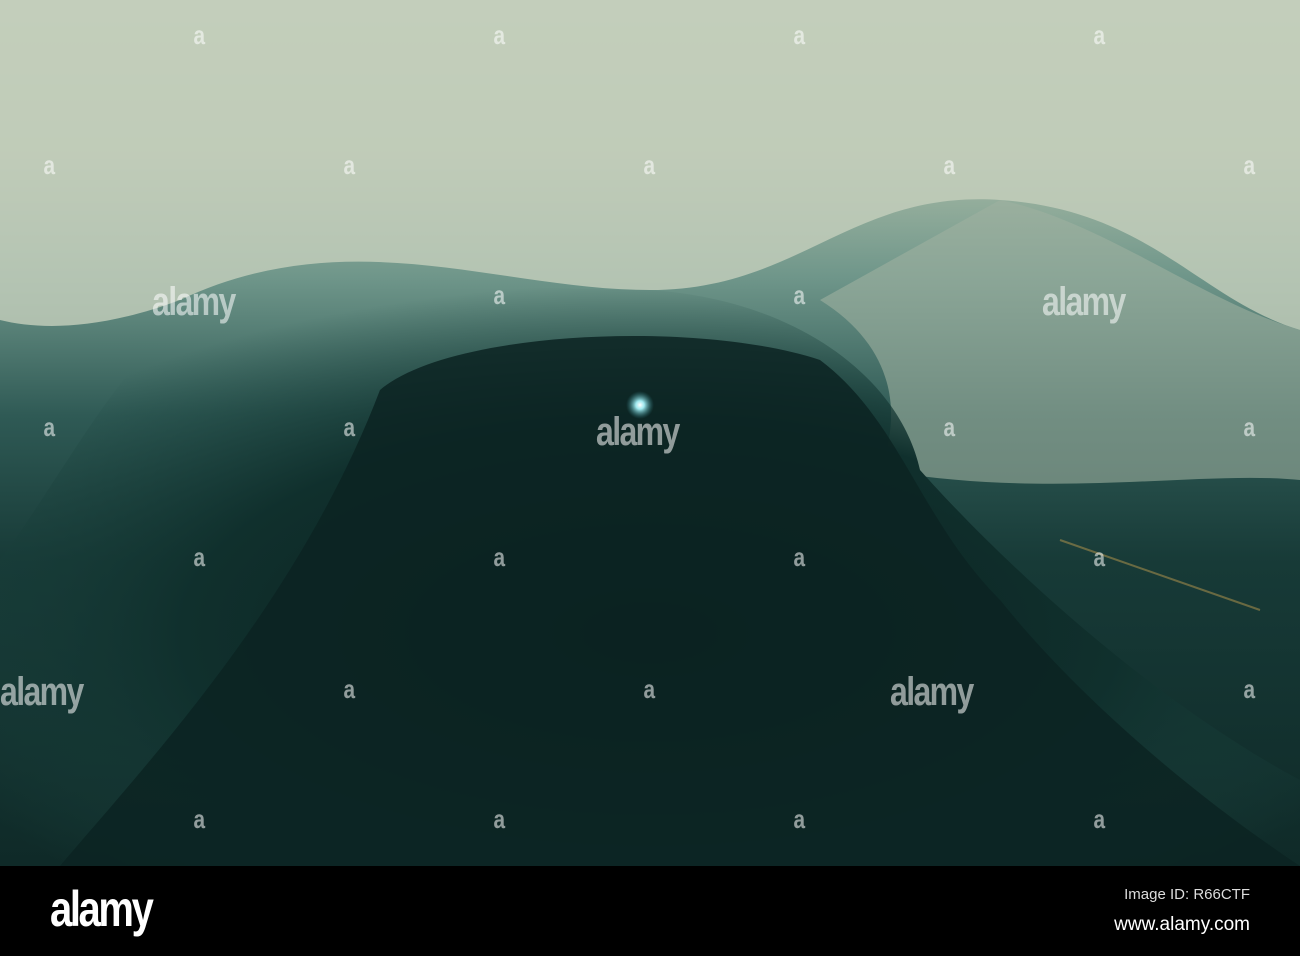  Describe the element at coordinates (102, 909) in the screenshot. I see `alamy-logo: alamy` at that location.